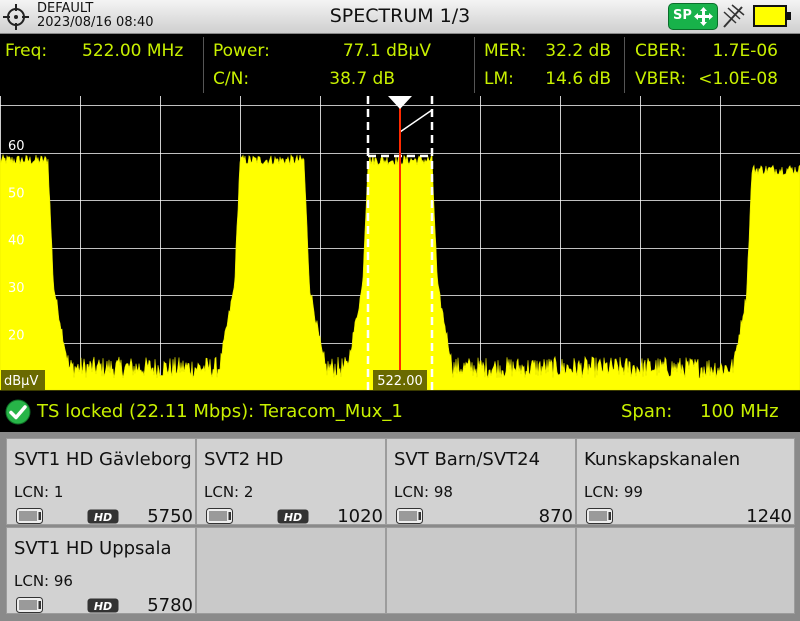 This screenshot has height=621, width=800. I want to click on power-value: 77.1 dBµV, so click(386, 51).